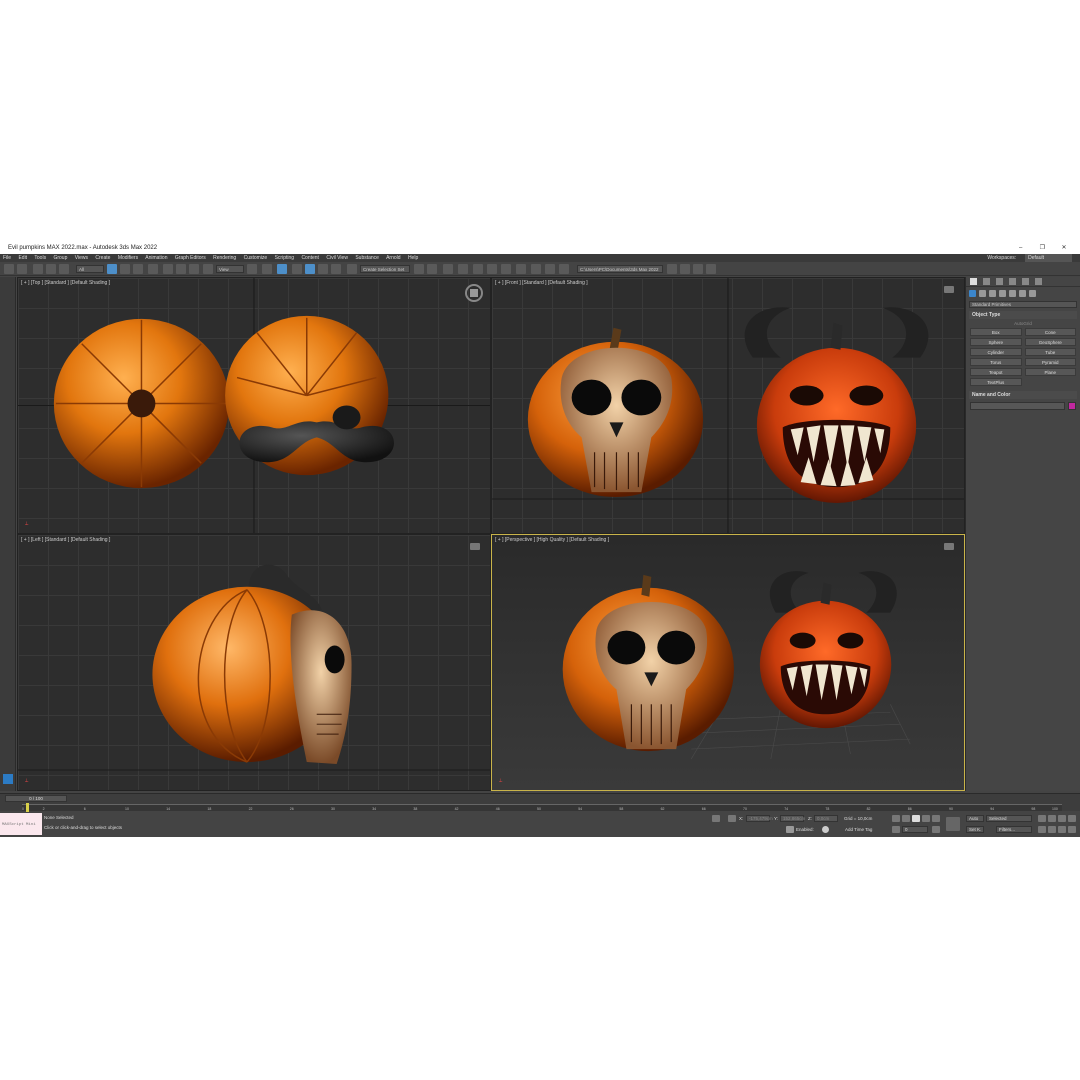  Describe the element at coordinates (550, 269) in the screenshot. I see `rendered-frame-window-icon` at that location.